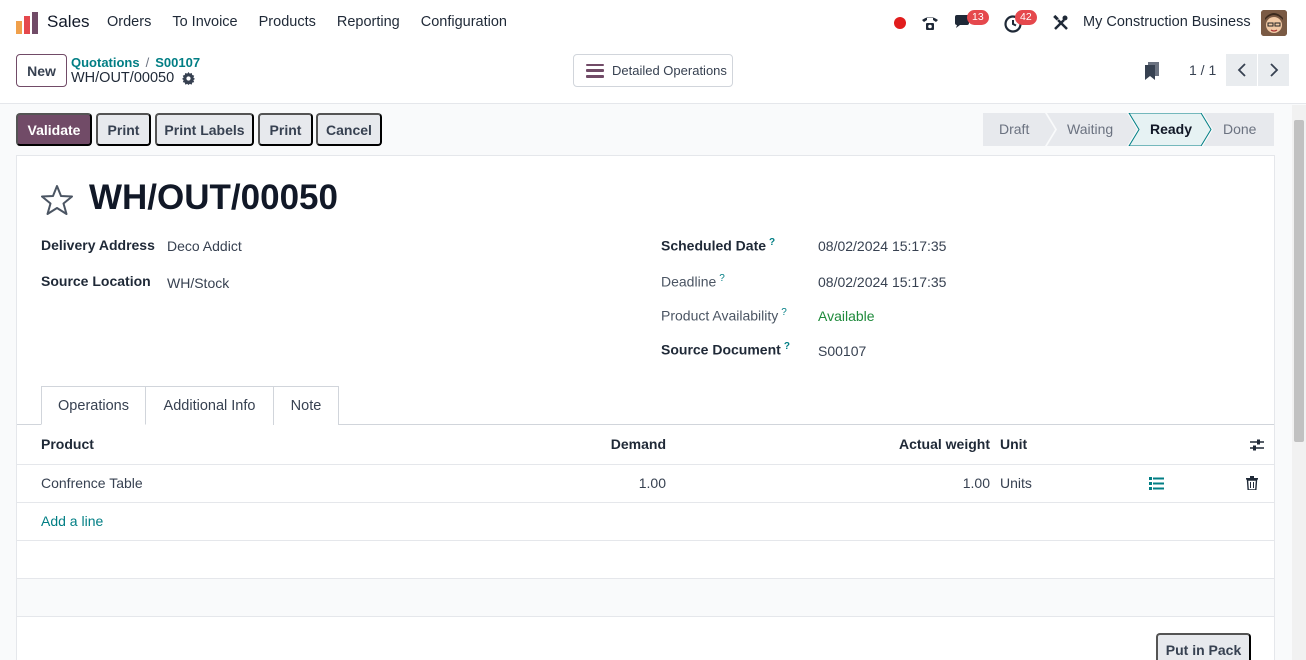  Describe the element at coordinates (882, 246) in the screenshot. I see `scheduled-date-field: 08/02/2024 15:17:35` at that location.